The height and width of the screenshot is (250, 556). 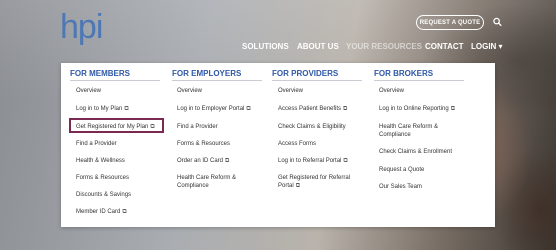 What do you see at coordinates (203, 161) in the screenshot?
I see `link-order-id-card: Order an ID Card ⧉` at bounding box center [203, 161].